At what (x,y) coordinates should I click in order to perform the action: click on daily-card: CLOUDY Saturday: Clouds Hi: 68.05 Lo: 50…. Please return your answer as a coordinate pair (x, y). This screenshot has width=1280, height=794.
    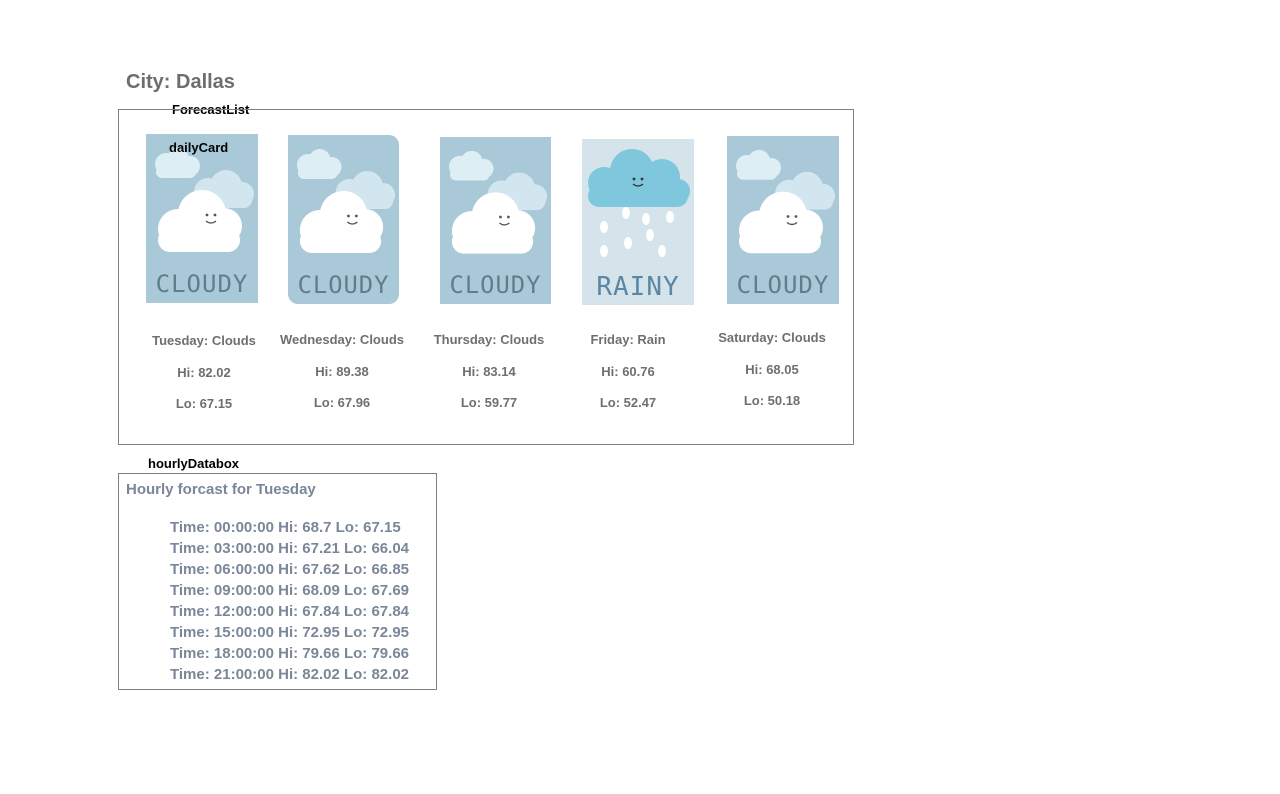
    Looking at the image, I should click on (772, 275).